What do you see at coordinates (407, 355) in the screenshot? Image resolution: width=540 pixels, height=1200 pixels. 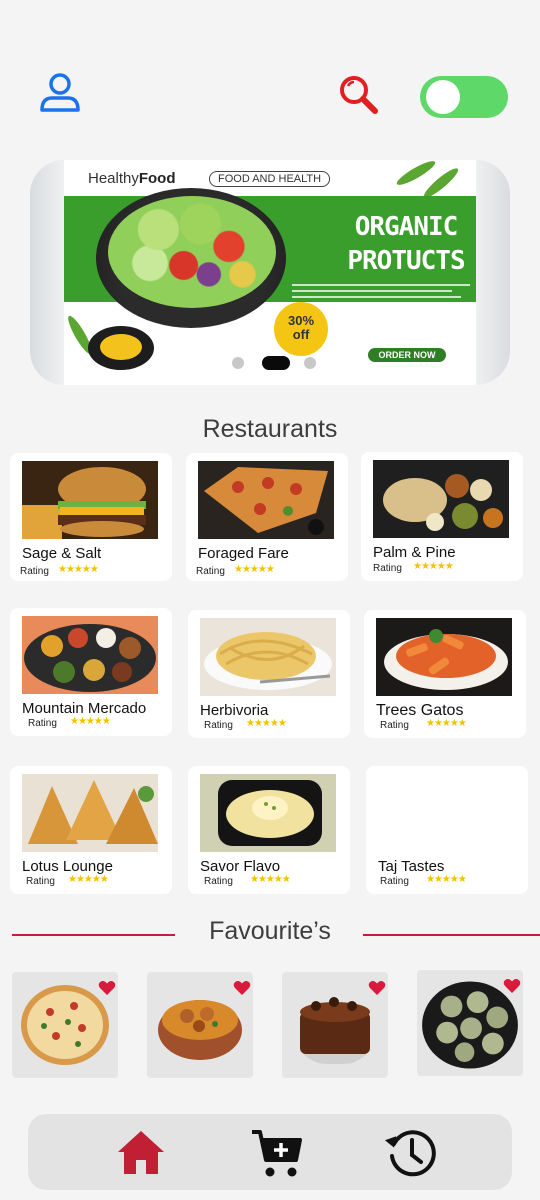 I see `order-now-button: ORDER NOW` at bounding box center [407, 355].